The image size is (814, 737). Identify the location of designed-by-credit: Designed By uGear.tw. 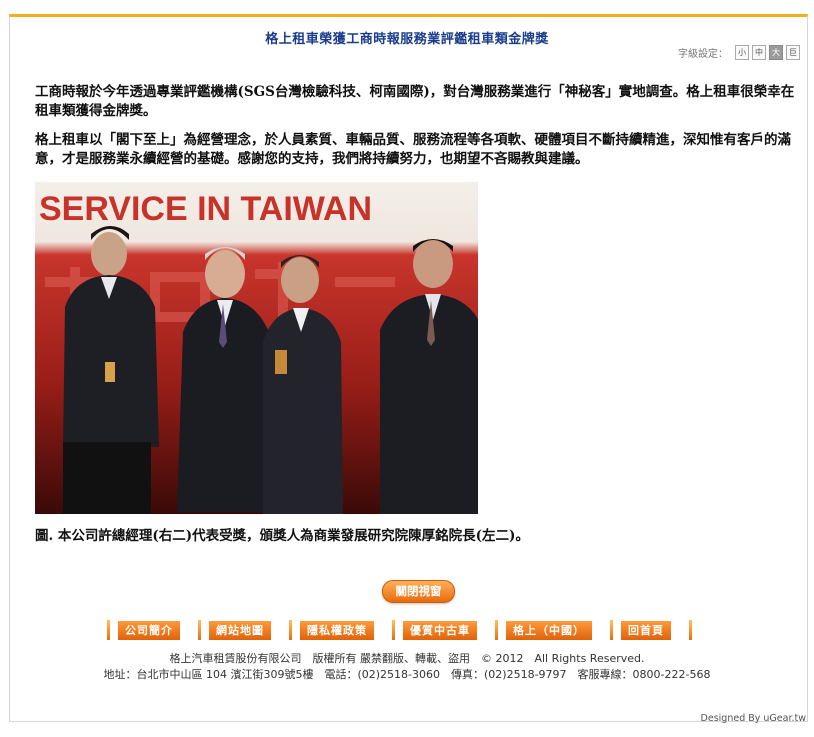
(753, 718).